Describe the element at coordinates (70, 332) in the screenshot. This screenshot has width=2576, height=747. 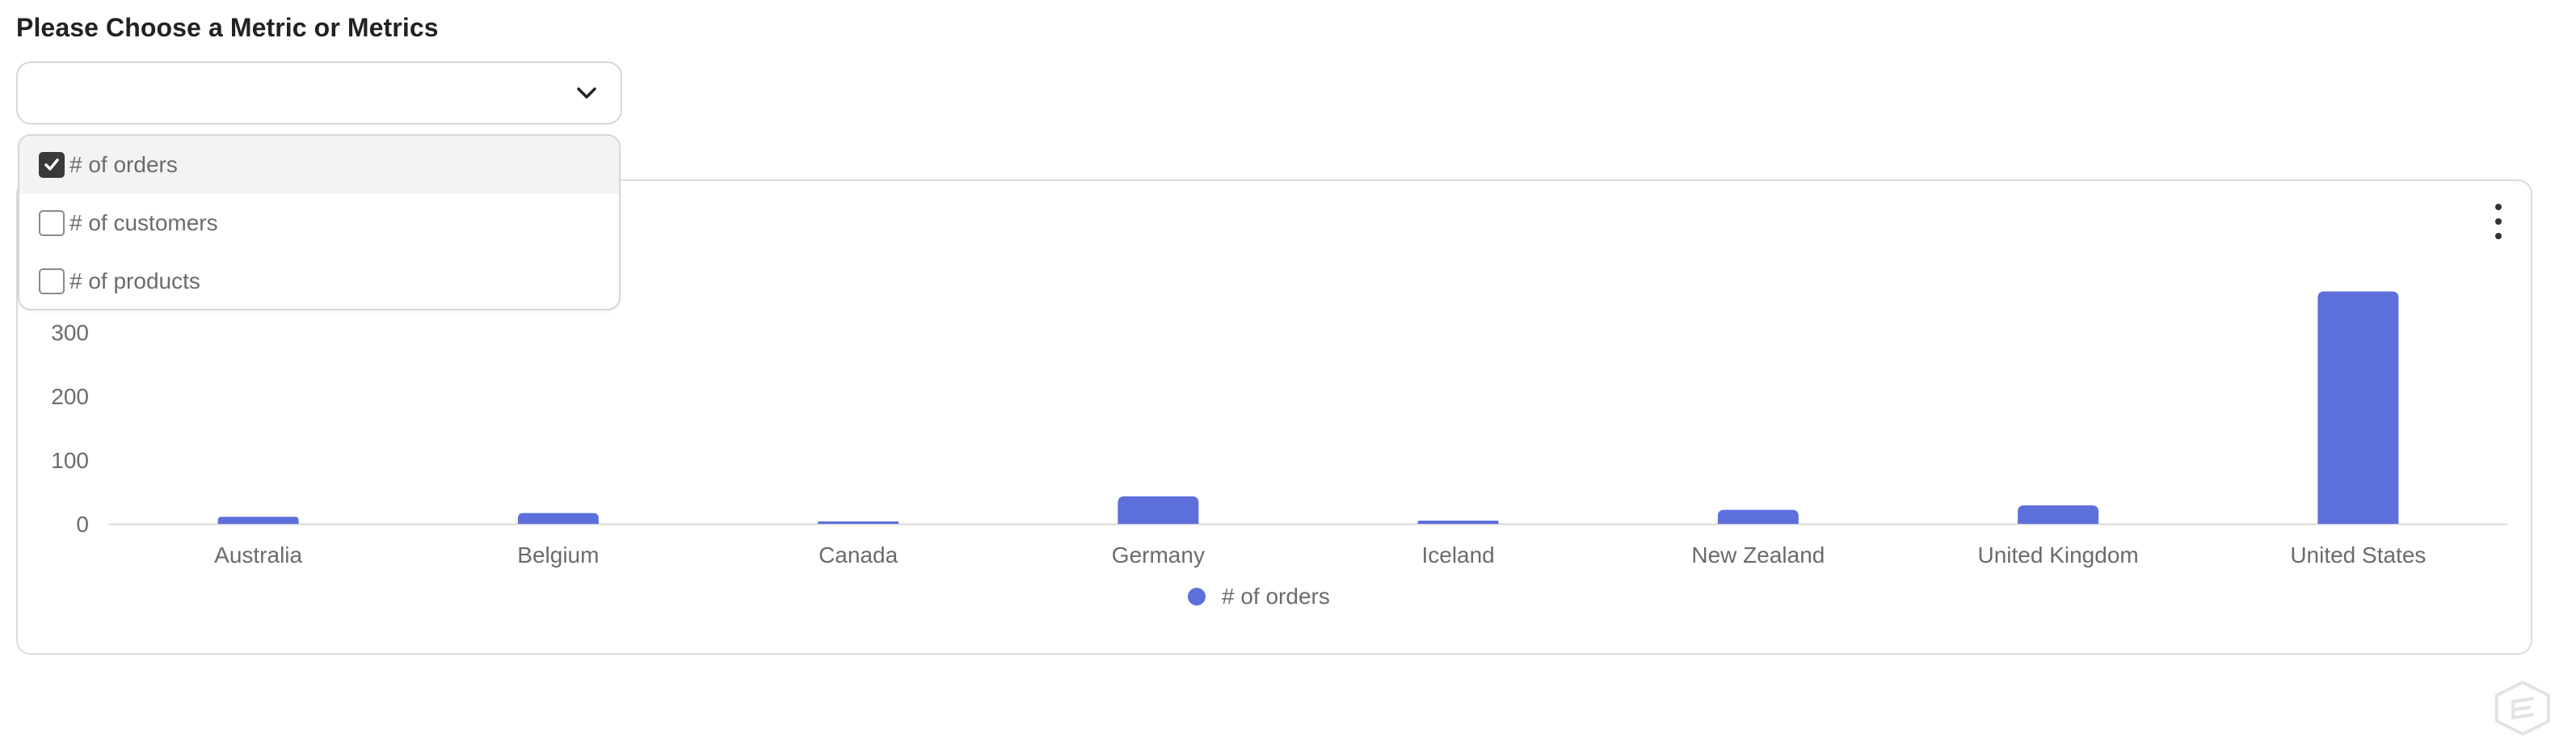
I see `y-tick-label: 300` at that location.